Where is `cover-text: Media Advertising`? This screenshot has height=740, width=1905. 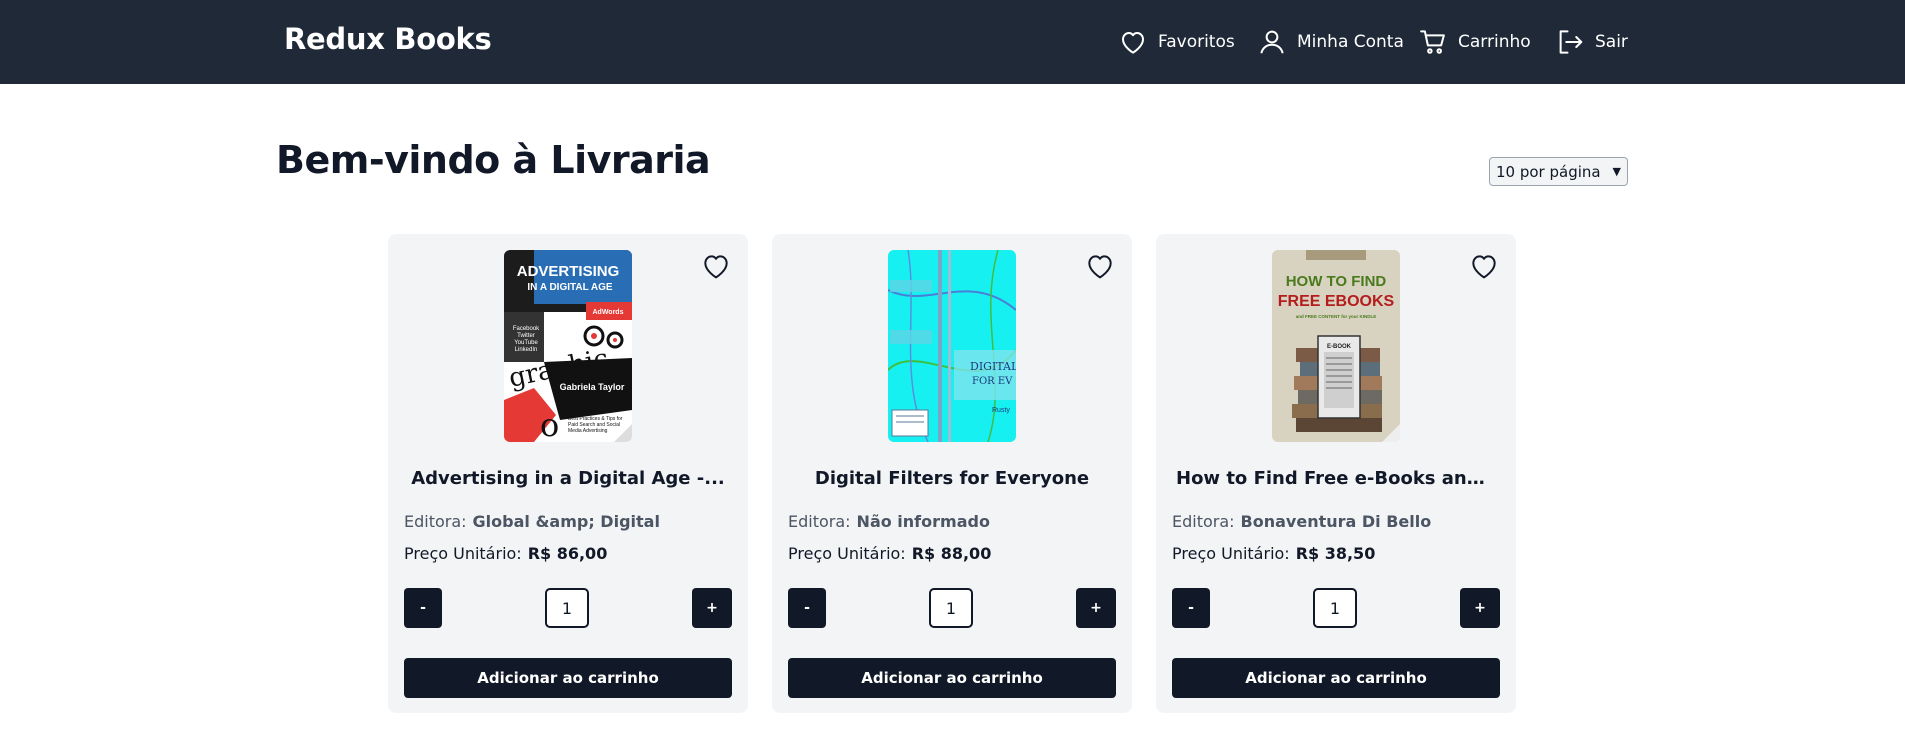 cover-text: Media Advertising is located at coordinates (588, 431).